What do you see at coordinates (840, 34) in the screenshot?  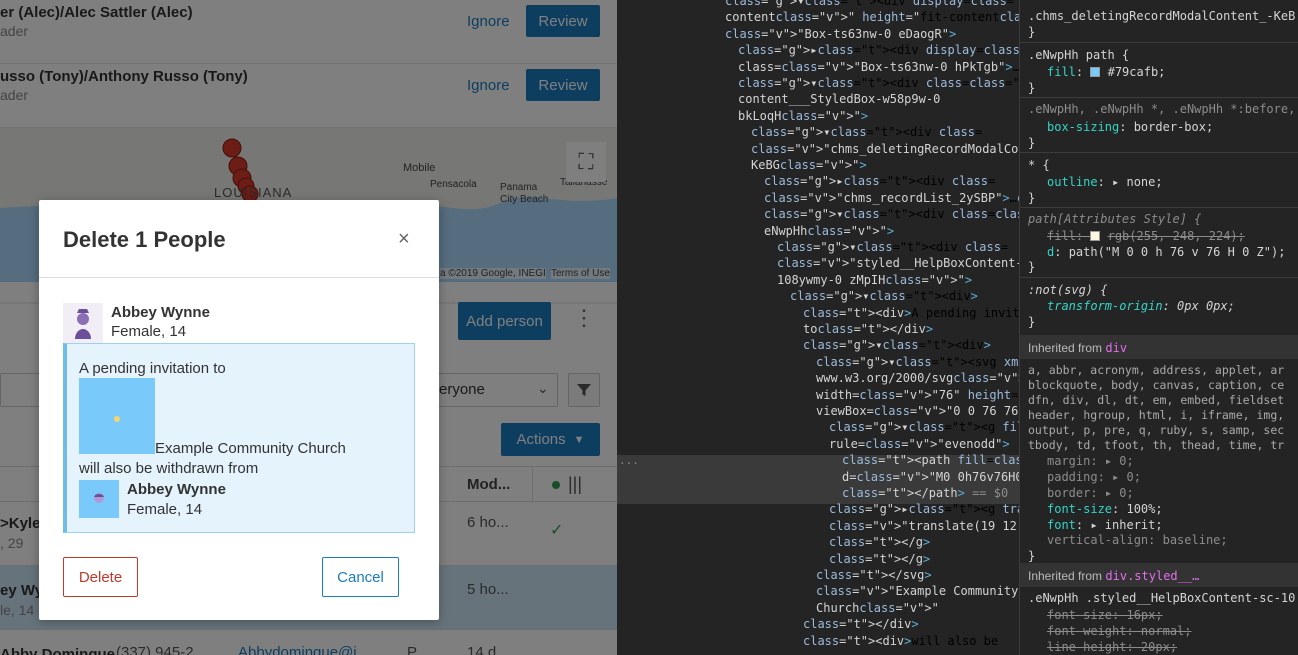 I see `dom-node-line: class="v">"Box-ts63nw-0 eDaogR">` at bounding box center [840, 34].